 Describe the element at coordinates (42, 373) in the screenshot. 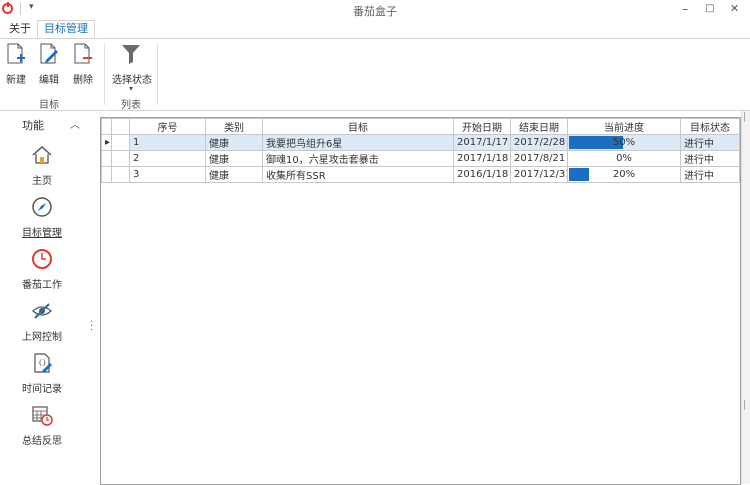

I see `nav-item-time-log: {} 时间记录` at that location.